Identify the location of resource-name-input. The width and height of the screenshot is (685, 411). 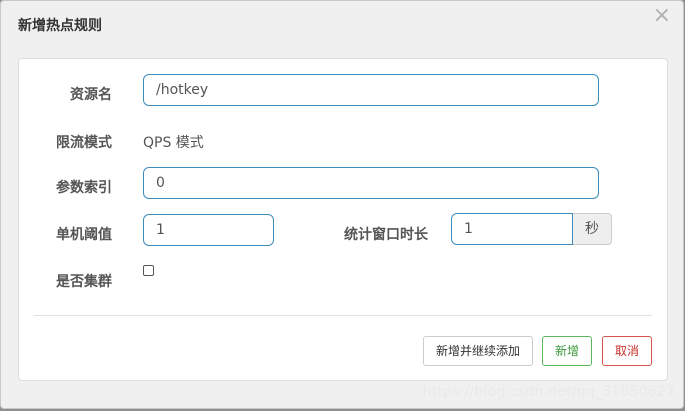
(371, 90).